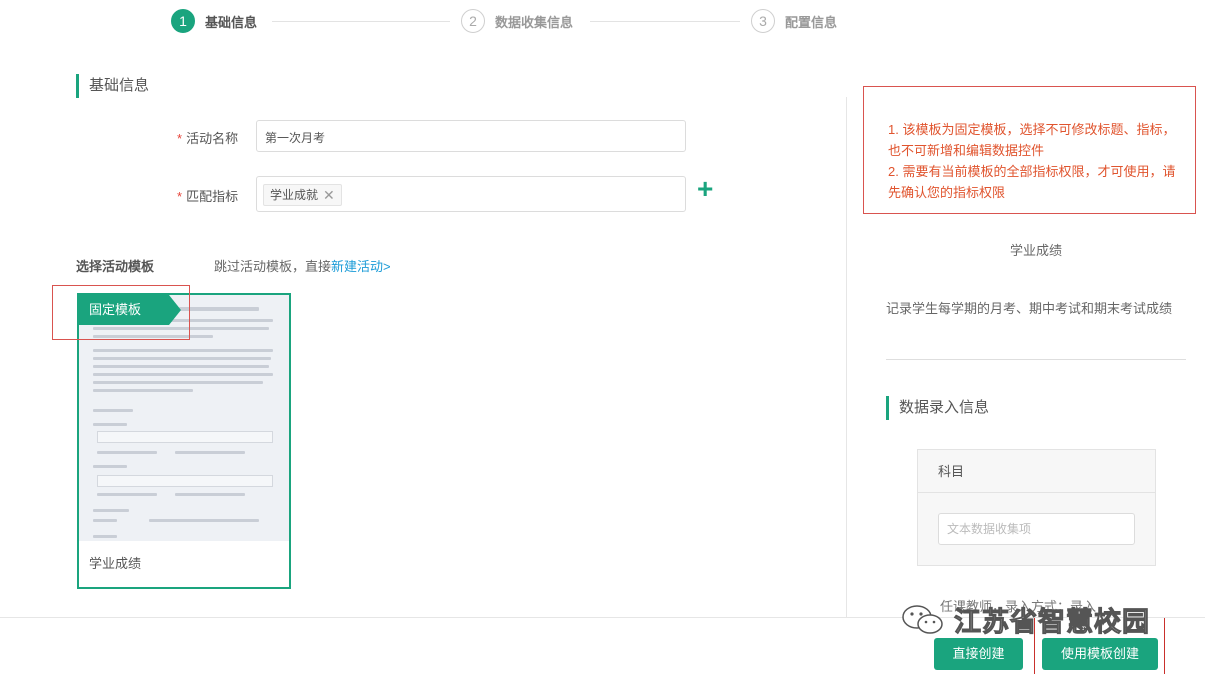 The width and height of the screenshot is (1205, 674). Describe the element at coordinates (112, 86) in the screenshot. I see `basic-info-title: 基础信息` at that location.